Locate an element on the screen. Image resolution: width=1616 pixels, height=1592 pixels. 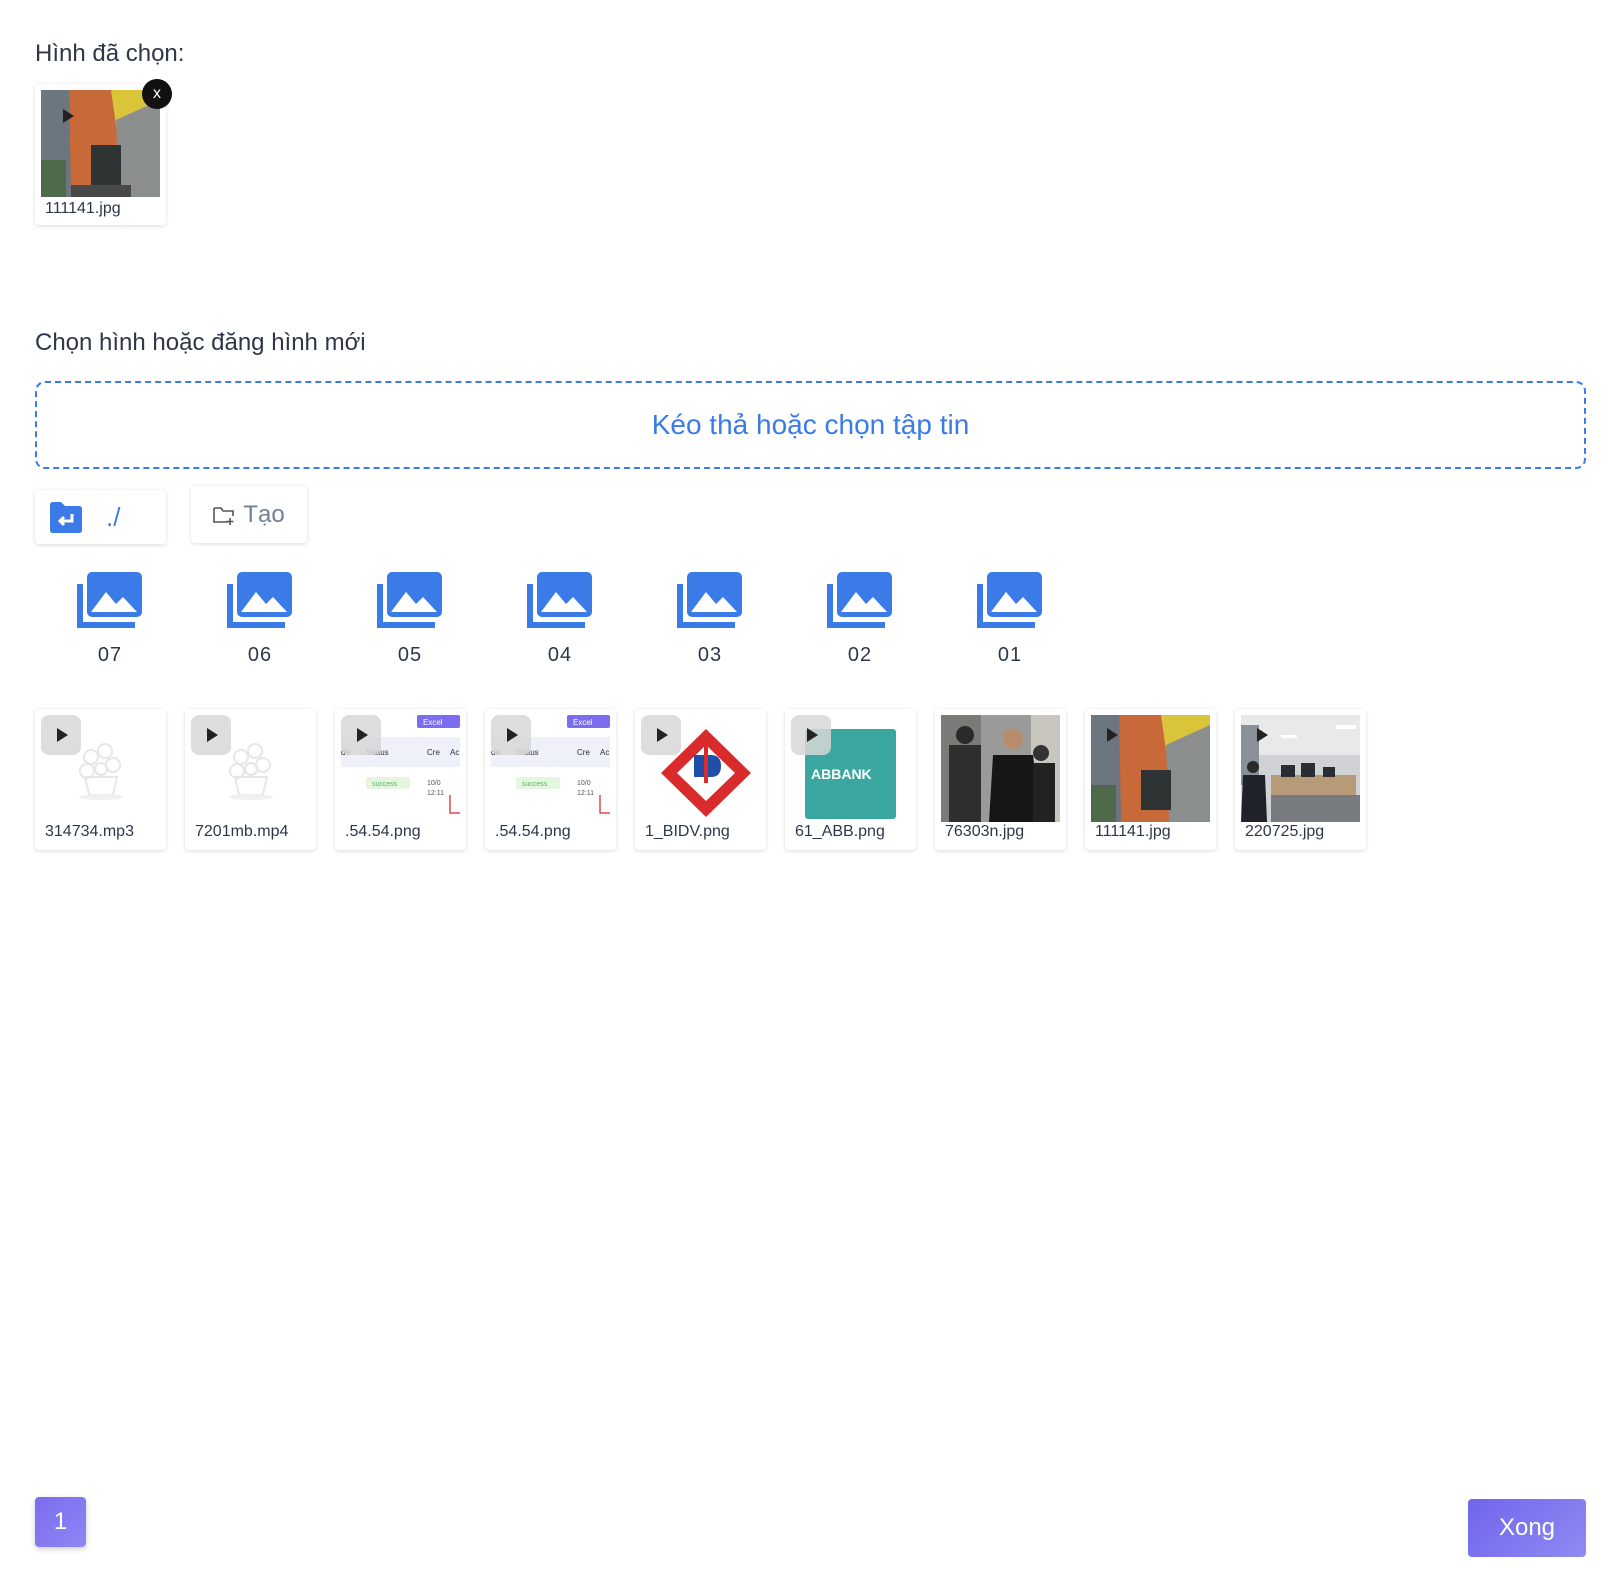
file-name: 1_BIDV.png is located at coordinates (687, 831).